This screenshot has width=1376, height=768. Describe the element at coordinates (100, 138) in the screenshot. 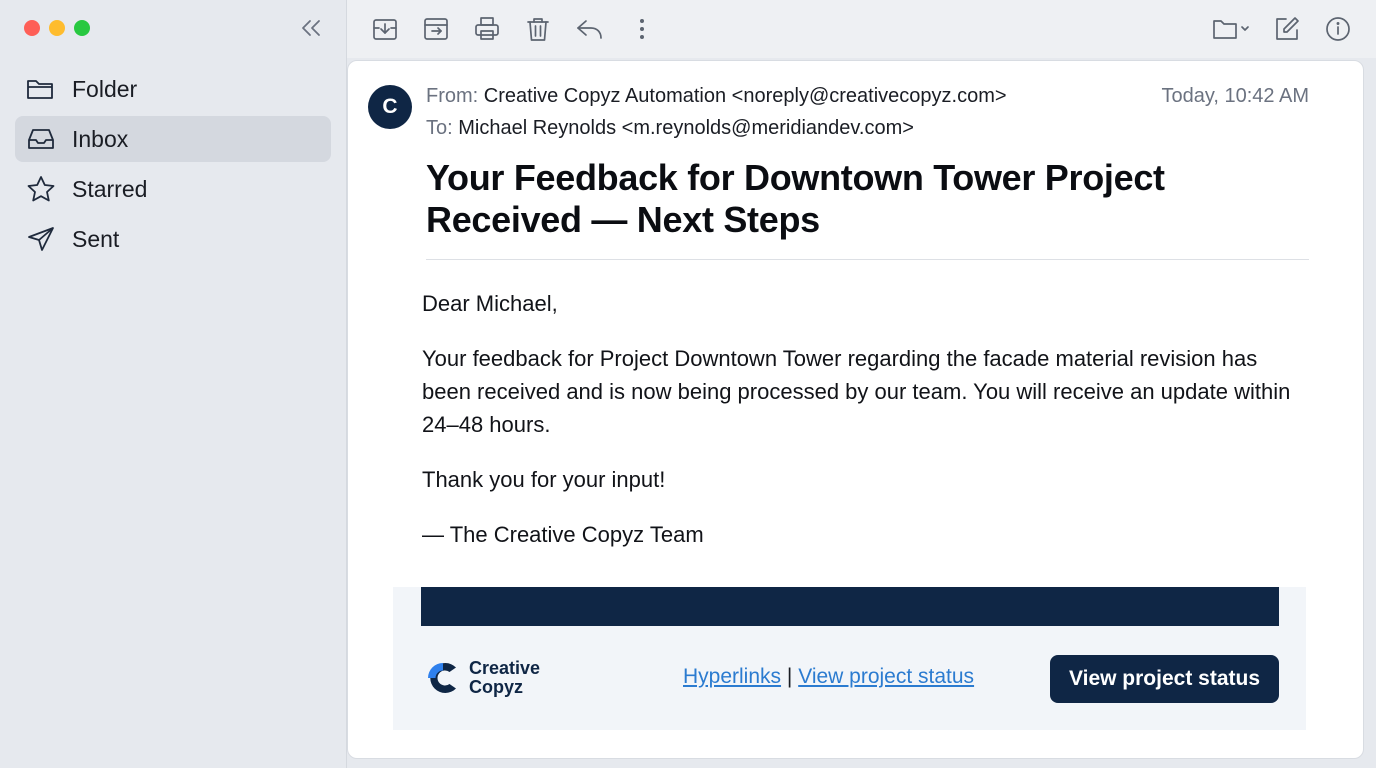

I see `sidebar-item-label: Inbox` at that location.